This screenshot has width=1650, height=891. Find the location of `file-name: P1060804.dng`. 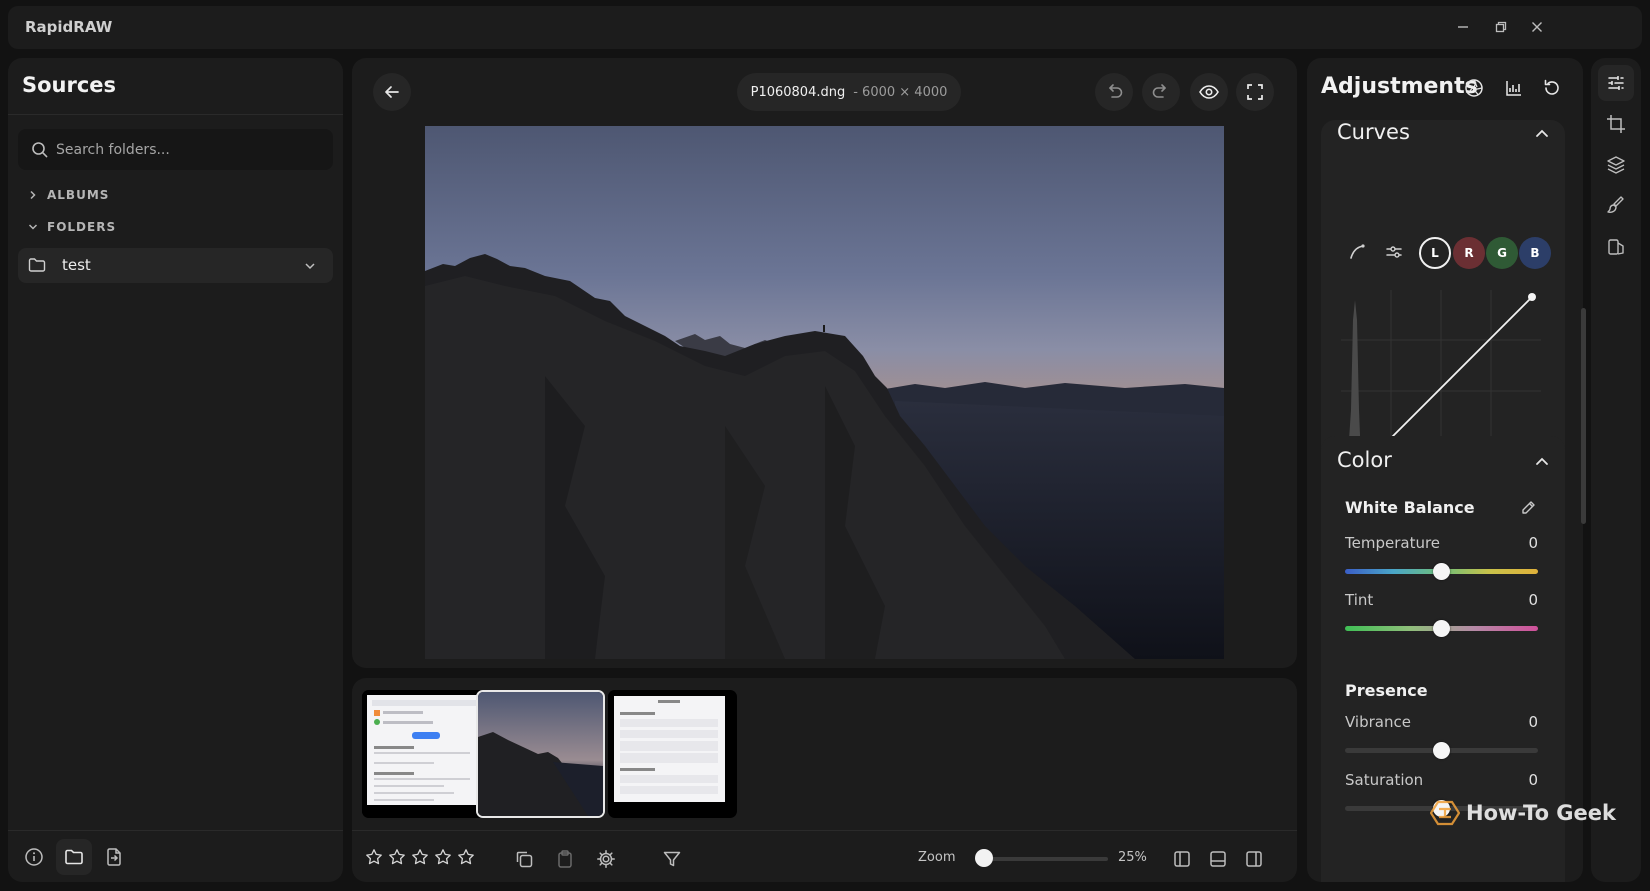

file-name: P1060804.dng is located at coordinates (798, 92).